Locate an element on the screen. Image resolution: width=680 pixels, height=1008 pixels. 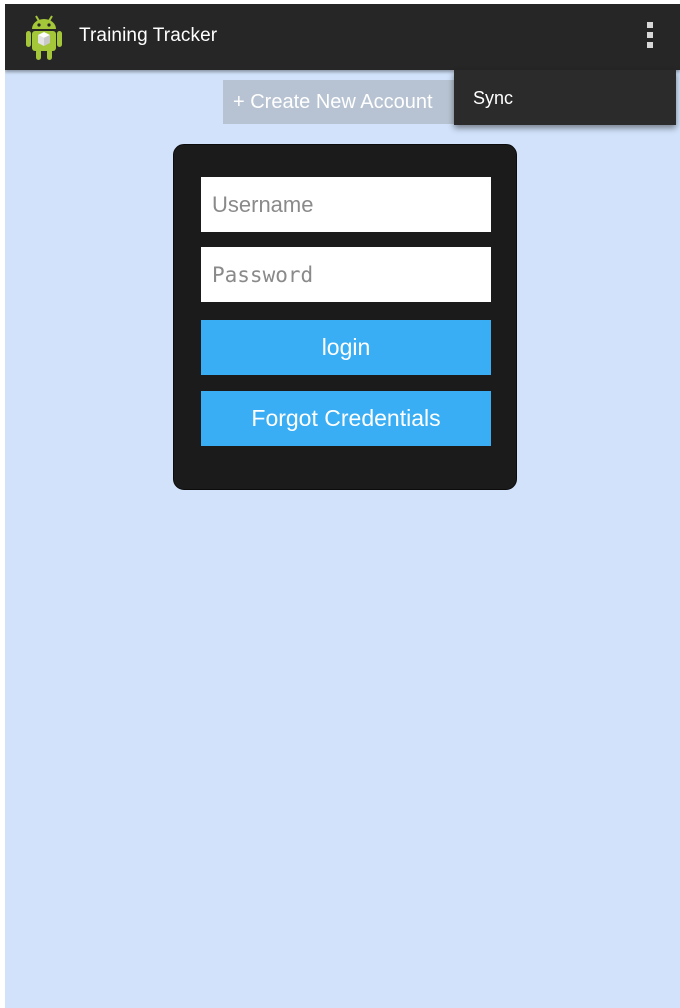
overflow-menu-button is located at coordinates (650, 37).